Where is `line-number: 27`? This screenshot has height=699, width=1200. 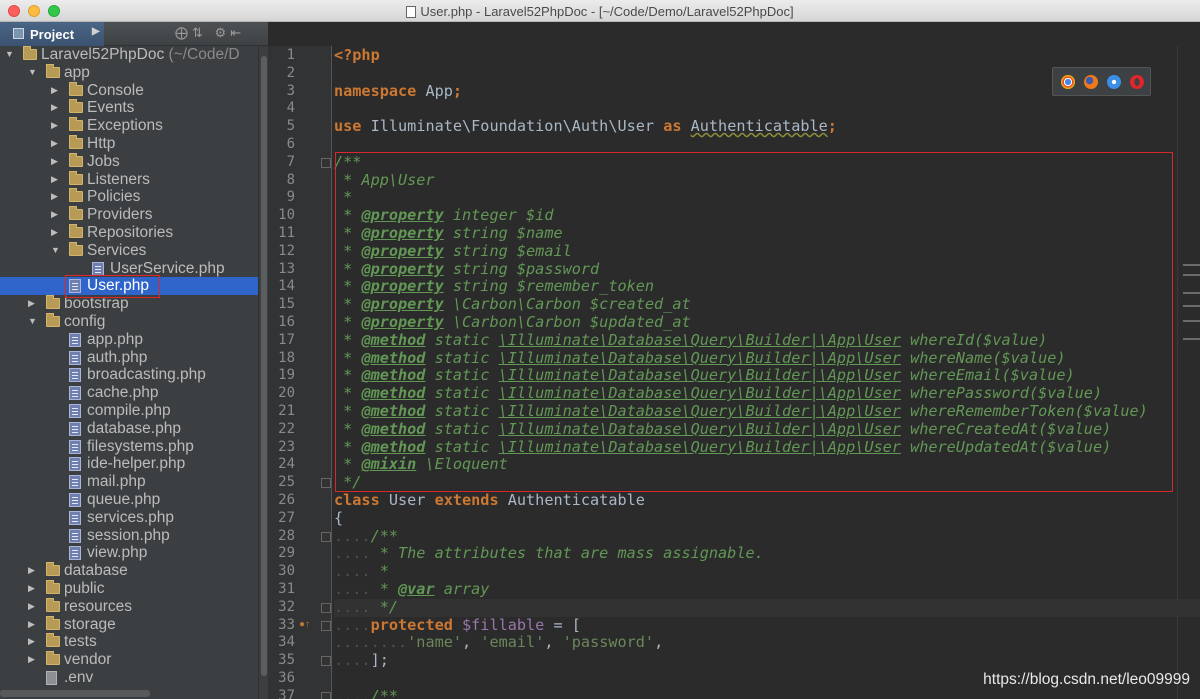 line-number: 27 is located at coordinates (281, 519).